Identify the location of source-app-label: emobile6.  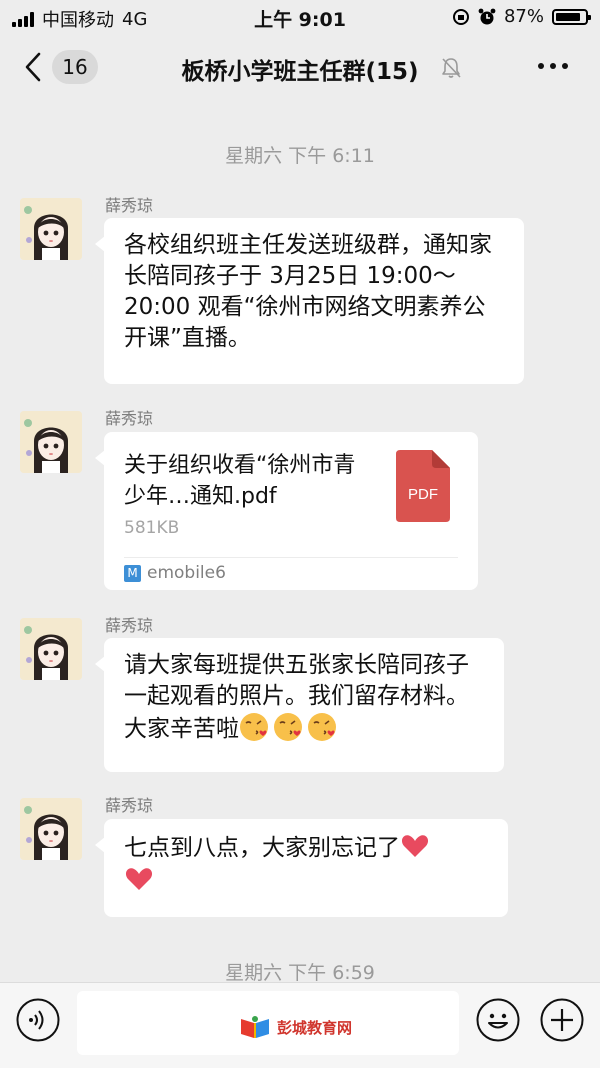
(186, 573).